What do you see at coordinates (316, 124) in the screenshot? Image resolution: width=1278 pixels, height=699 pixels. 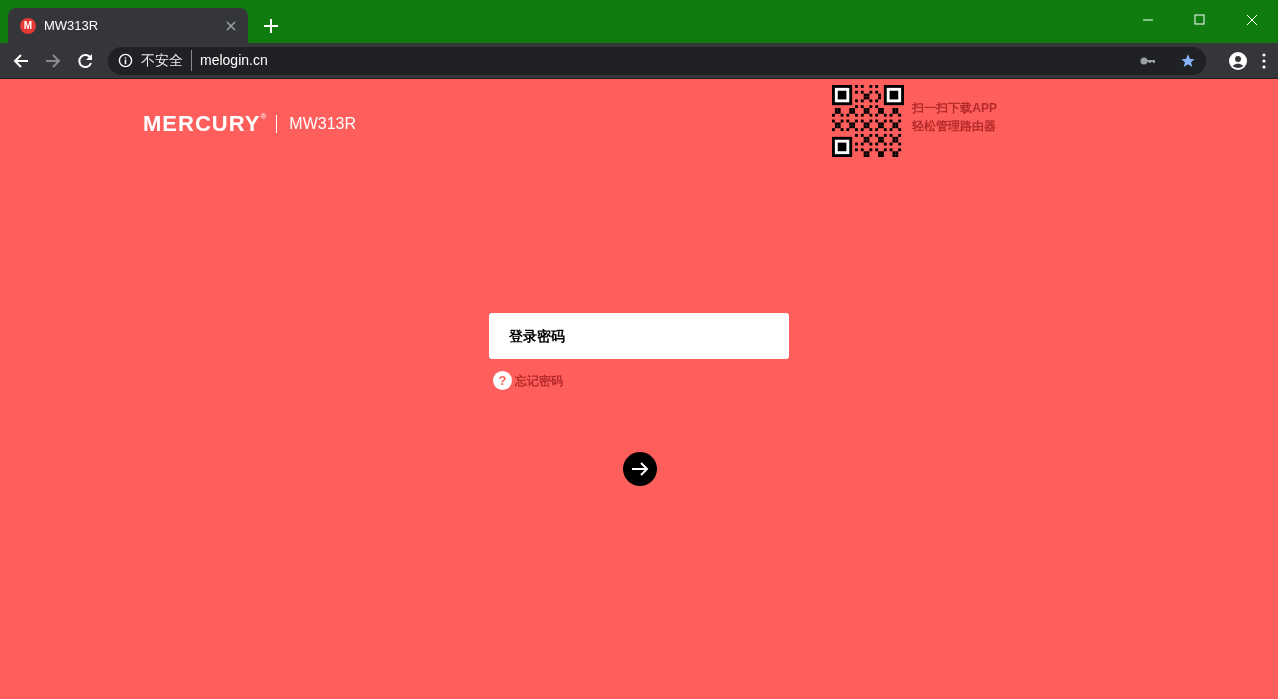 I see `model-name: MW313R` at bounding box center [316, 124].